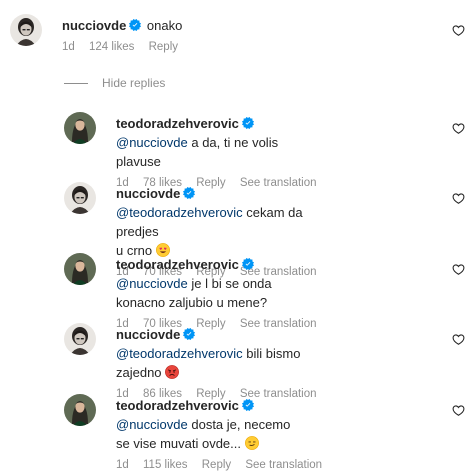 This screenshot has width=468, height=471. What do you see at coordinates (172, 372) in the screenshot?
I see `angry-face-emoji-icon` at bounding box center [172, 372].